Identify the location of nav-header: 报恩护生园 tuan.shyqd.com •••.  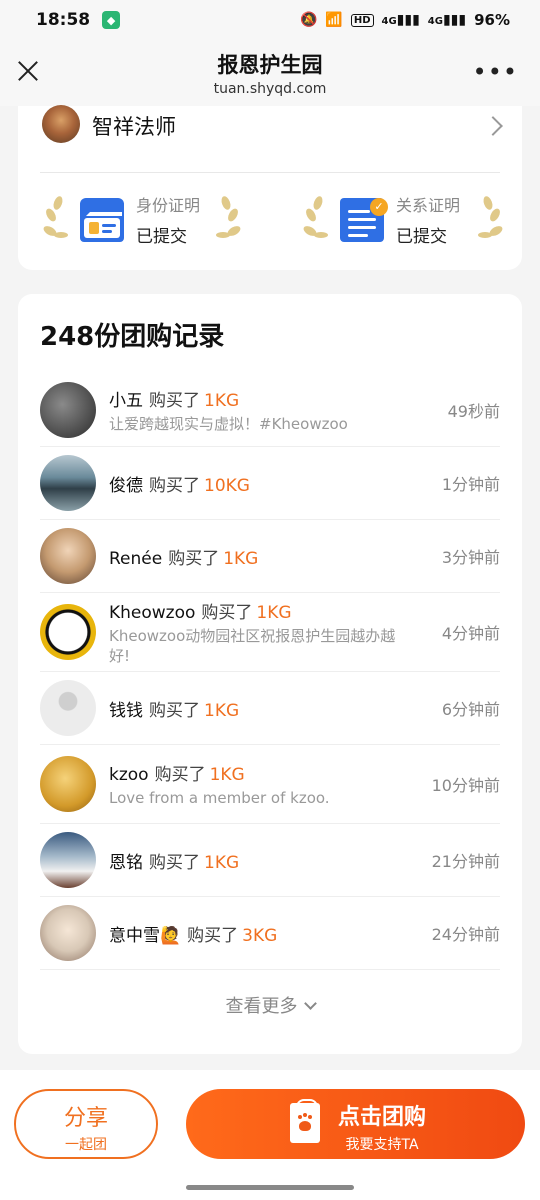
(270, 73).